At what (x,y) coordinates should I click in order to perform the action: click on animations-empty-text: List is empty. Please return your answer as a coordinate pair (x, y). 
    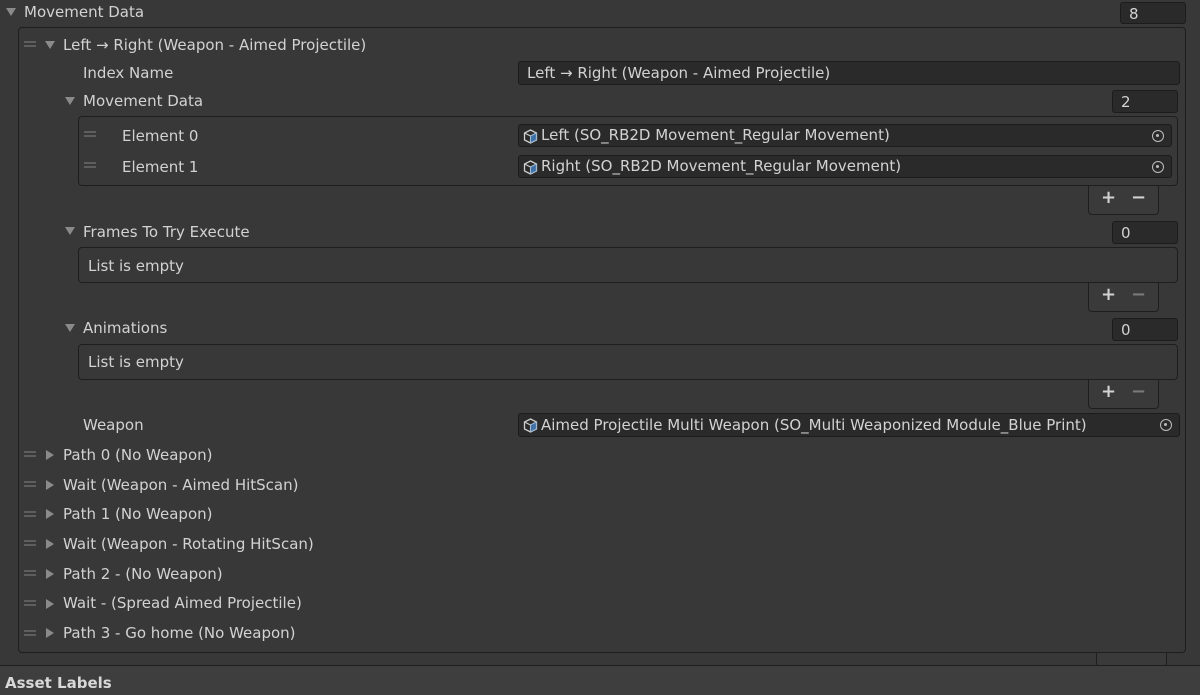
    Looking at the image, I should click on (136, 362).